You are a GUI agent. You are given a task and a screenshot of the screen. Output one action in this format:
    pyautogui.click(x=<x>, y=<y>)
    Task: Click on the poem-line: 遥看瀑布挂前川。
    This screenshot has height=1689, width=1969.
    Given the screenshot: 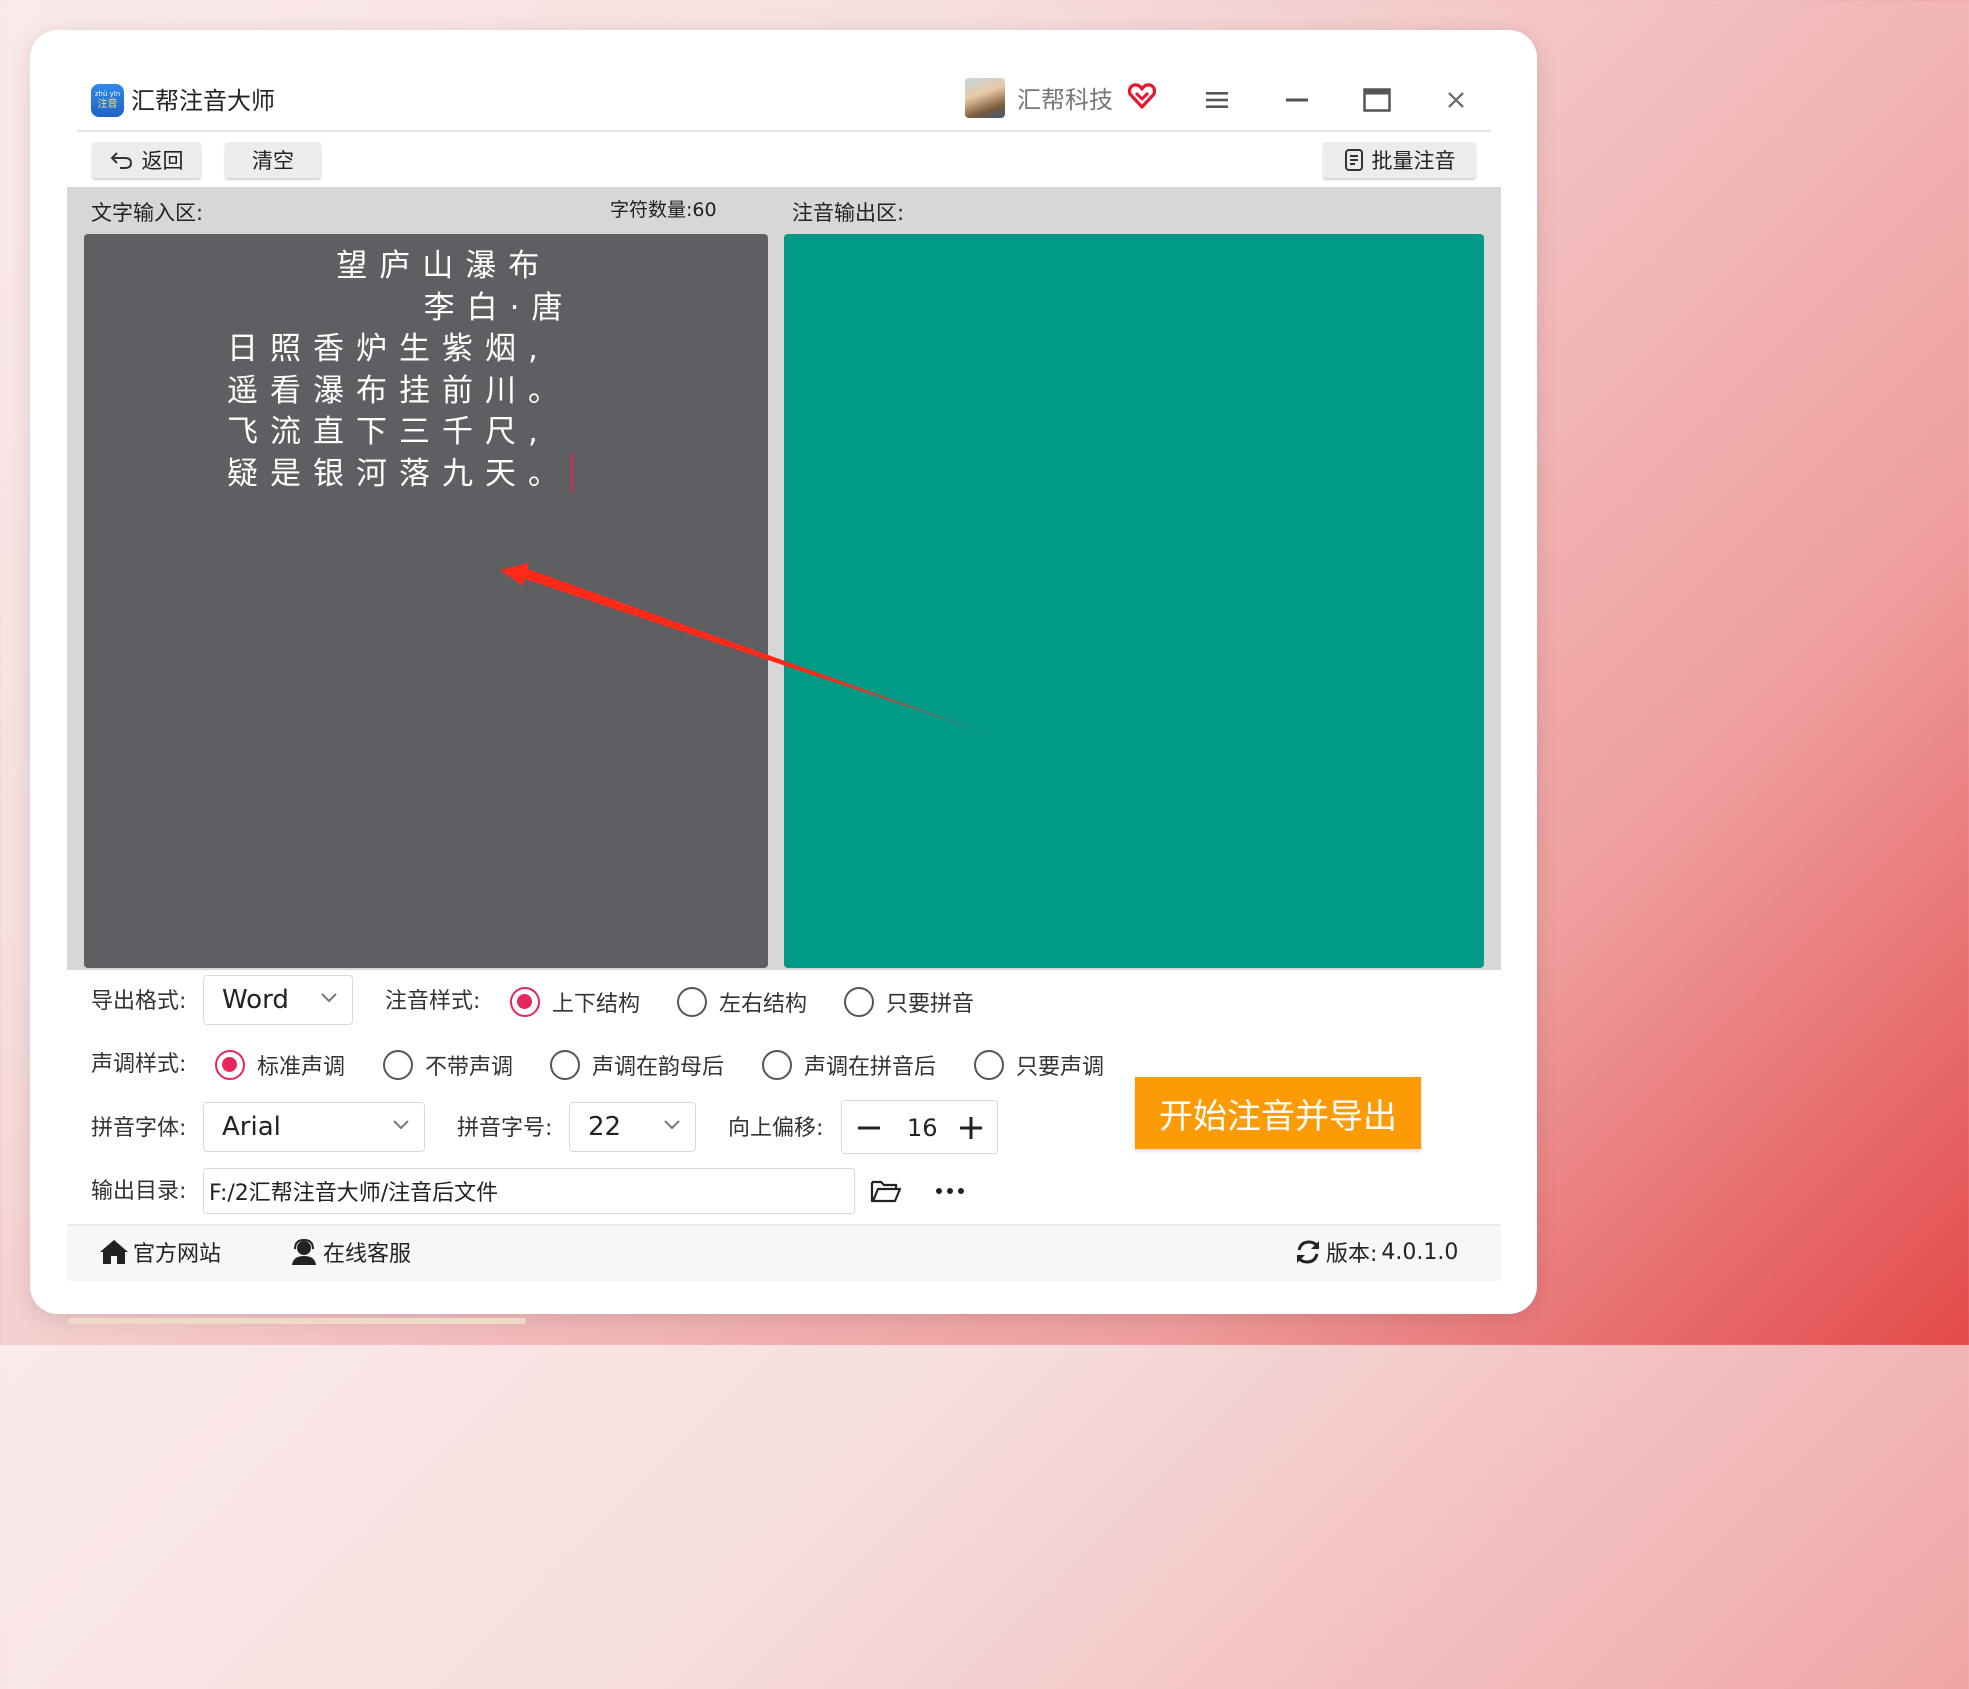 What is the action you would take?
    pyautogui.click(x=399, y=390)
    